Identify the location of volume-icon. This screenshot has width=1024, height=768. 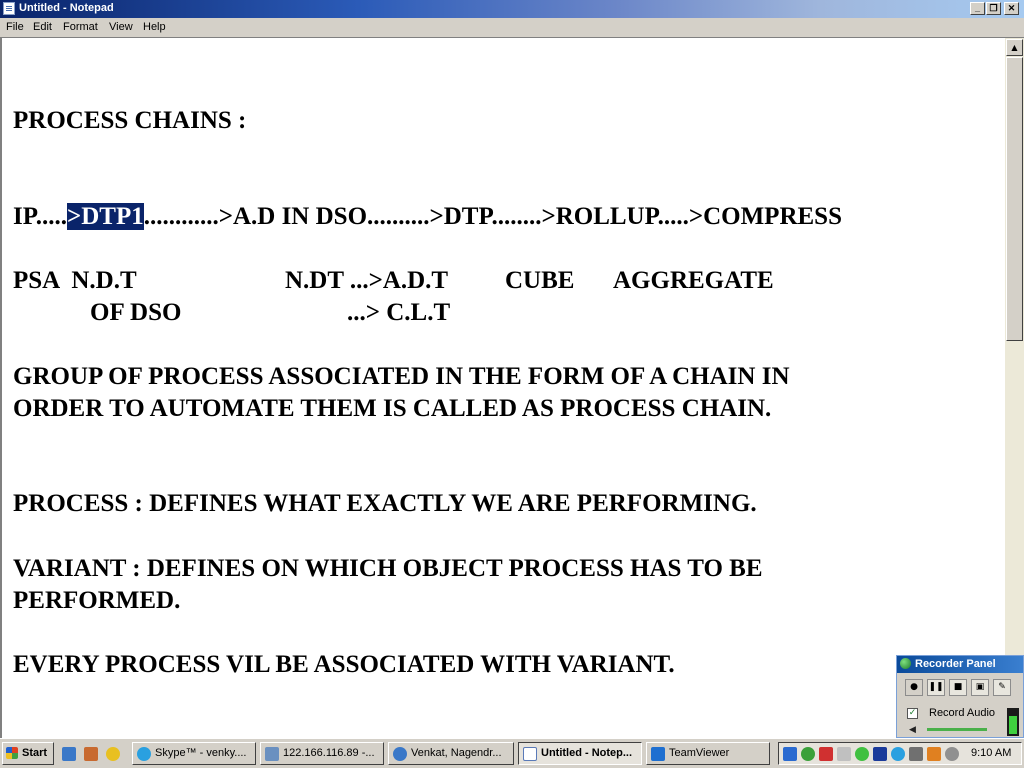
(916, 754).